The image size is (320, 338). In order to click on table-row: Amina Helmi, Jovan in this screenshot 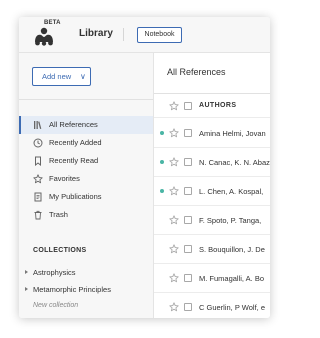, I will do `click(212, 133)`.